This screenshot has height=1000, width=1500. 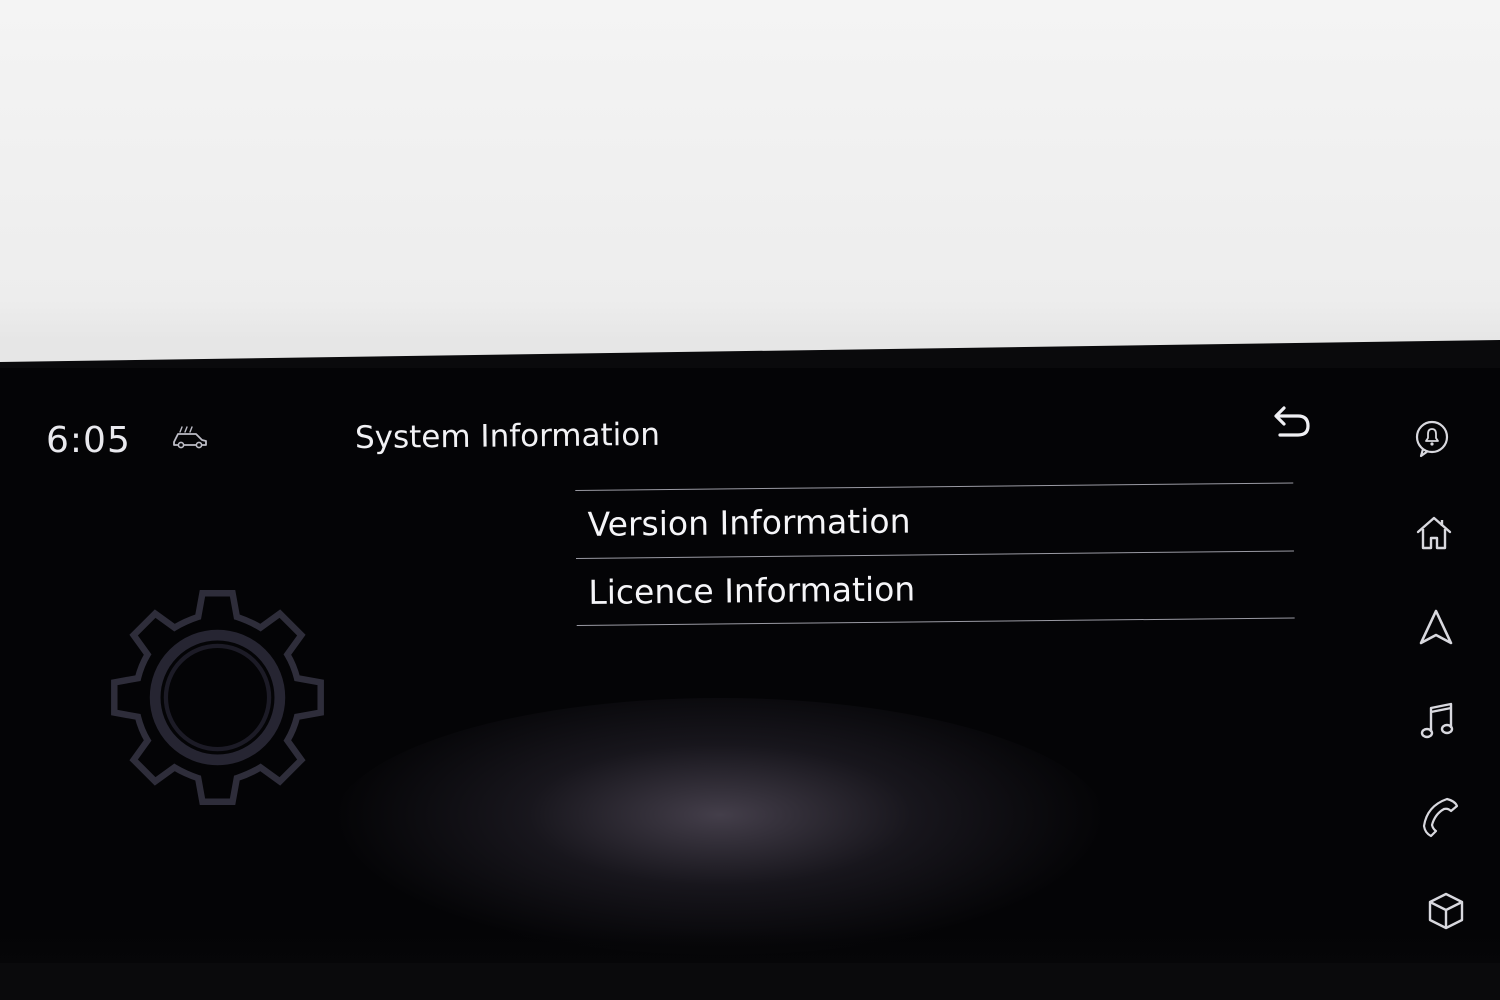 I want to click on right-sidebar, so click(x=1440, y=678).